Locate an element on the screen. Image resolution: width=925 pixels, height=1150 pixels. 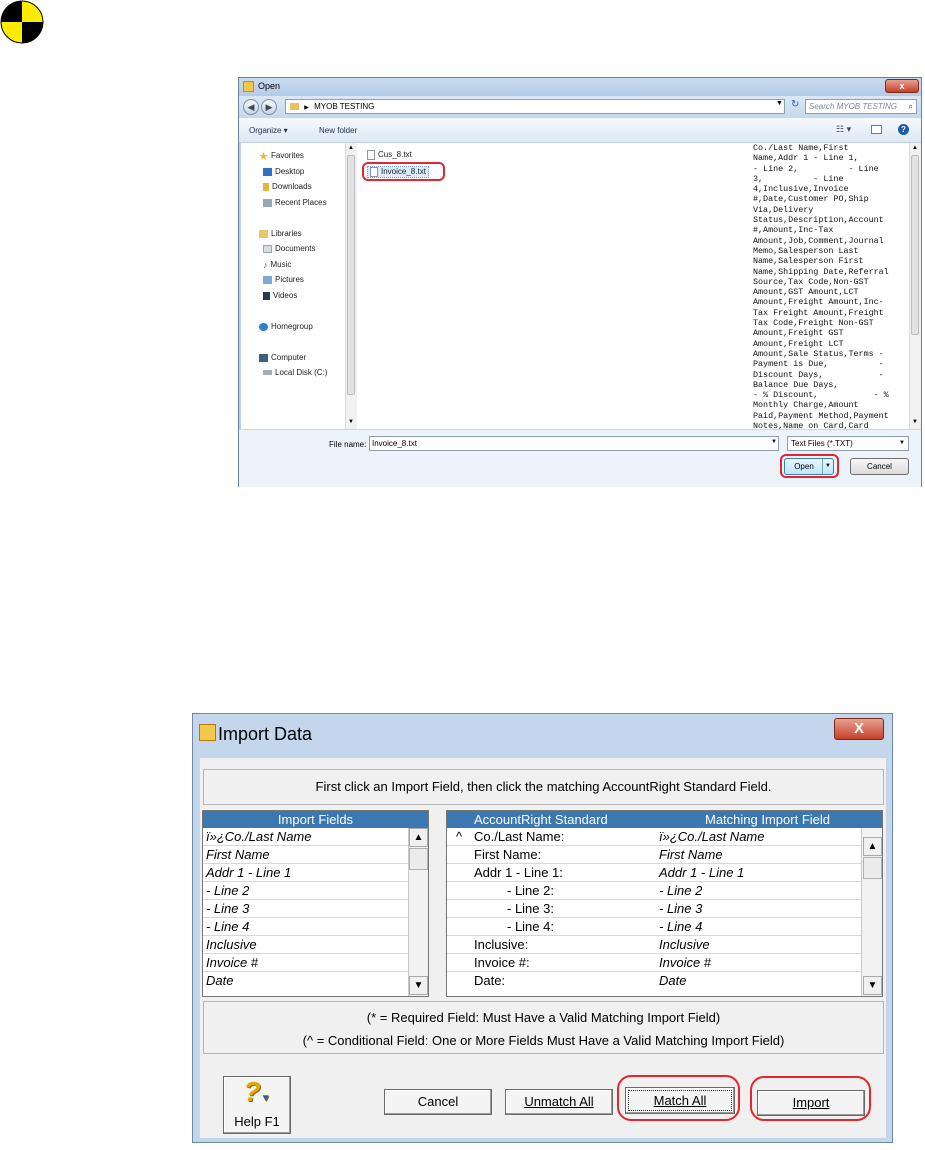
nav-label: Libraries is located at coordinates (286, 233).